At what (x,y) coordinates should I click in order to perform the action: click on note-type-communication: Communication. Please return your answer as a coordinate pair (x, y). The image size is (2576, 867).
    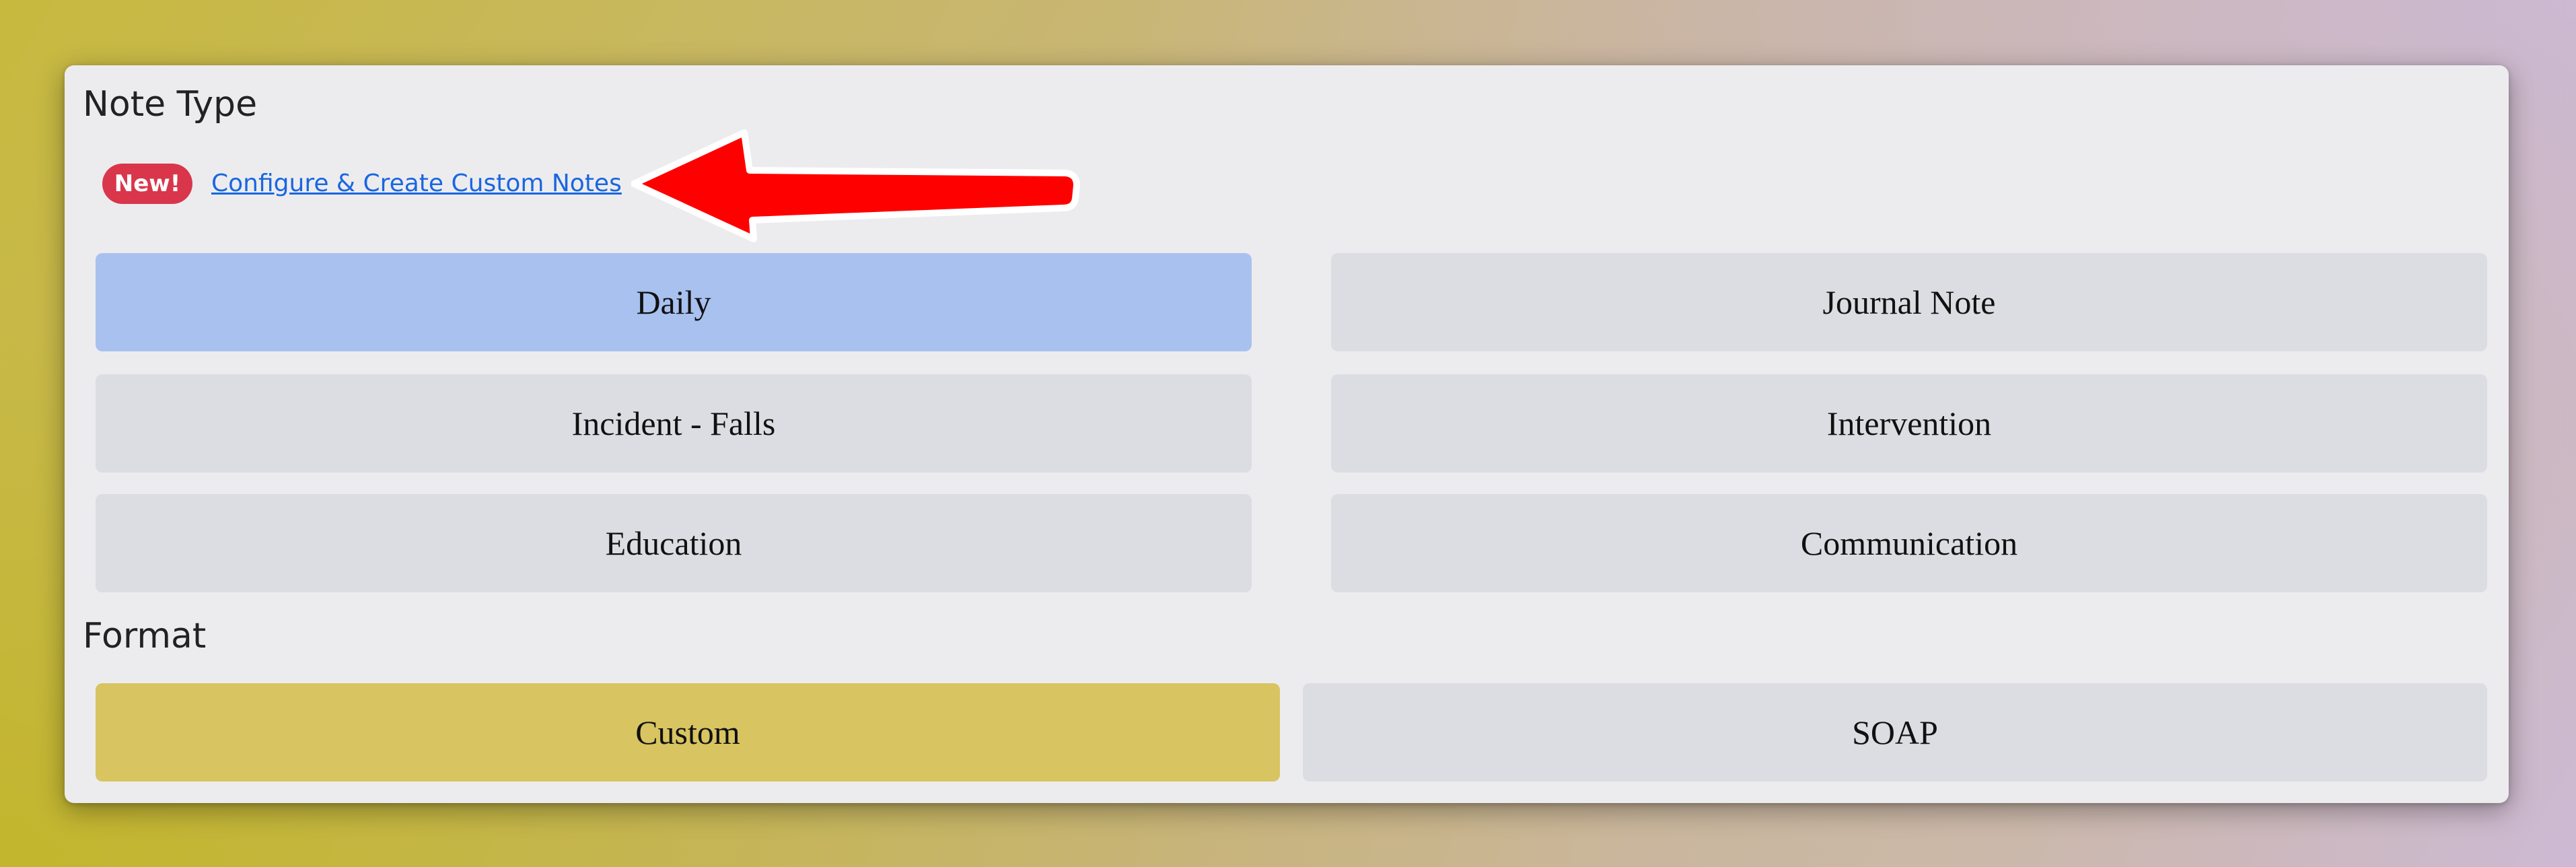
    Looking at the image, I should click on (1909, 543).